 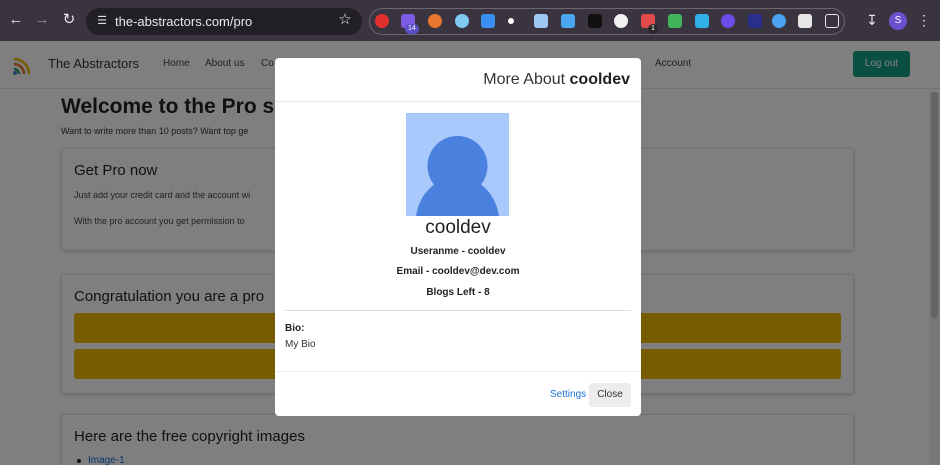 What do you see at coordinates (832, 21) in the screenshot?
I see `extensions-puzzle-icon` at bounding box center [832, 21].